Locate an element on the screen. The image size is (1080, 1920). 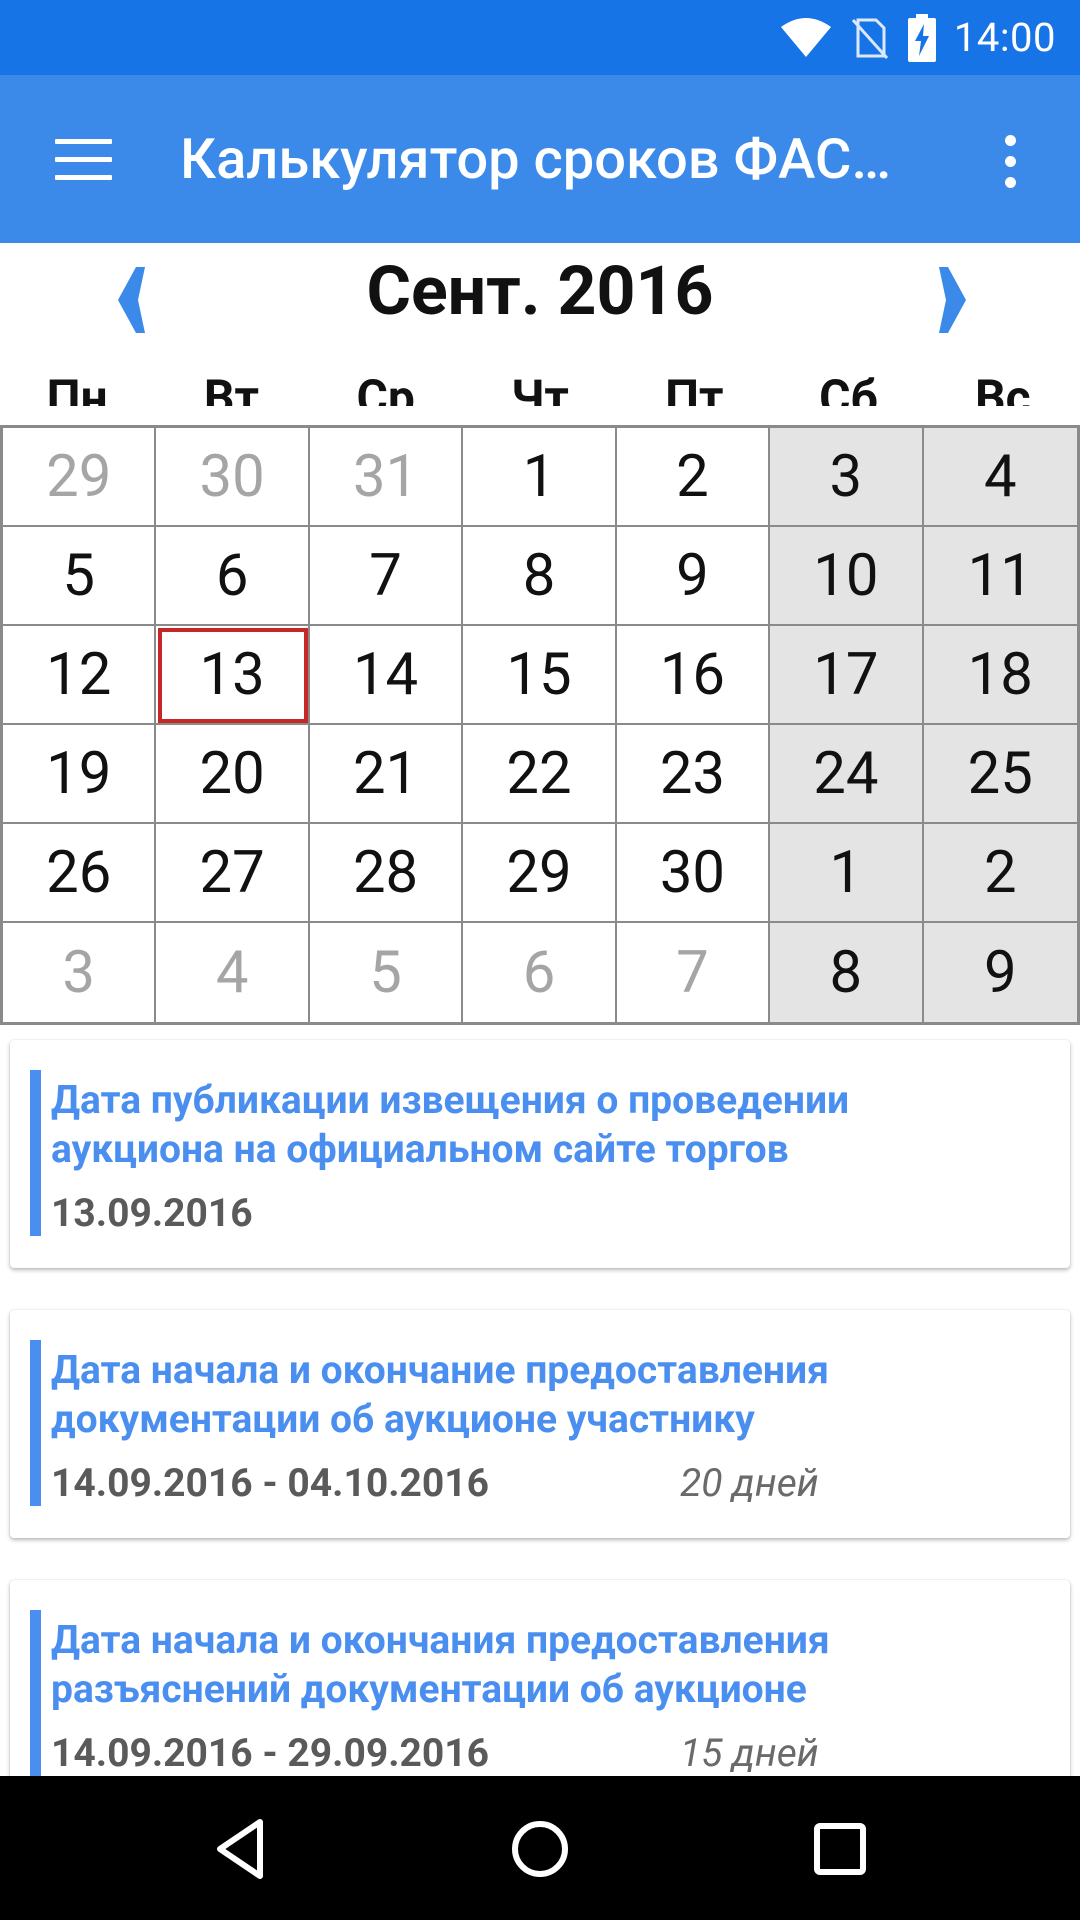
month-title: Сент. 2016 is located at coordinates (540, 291).